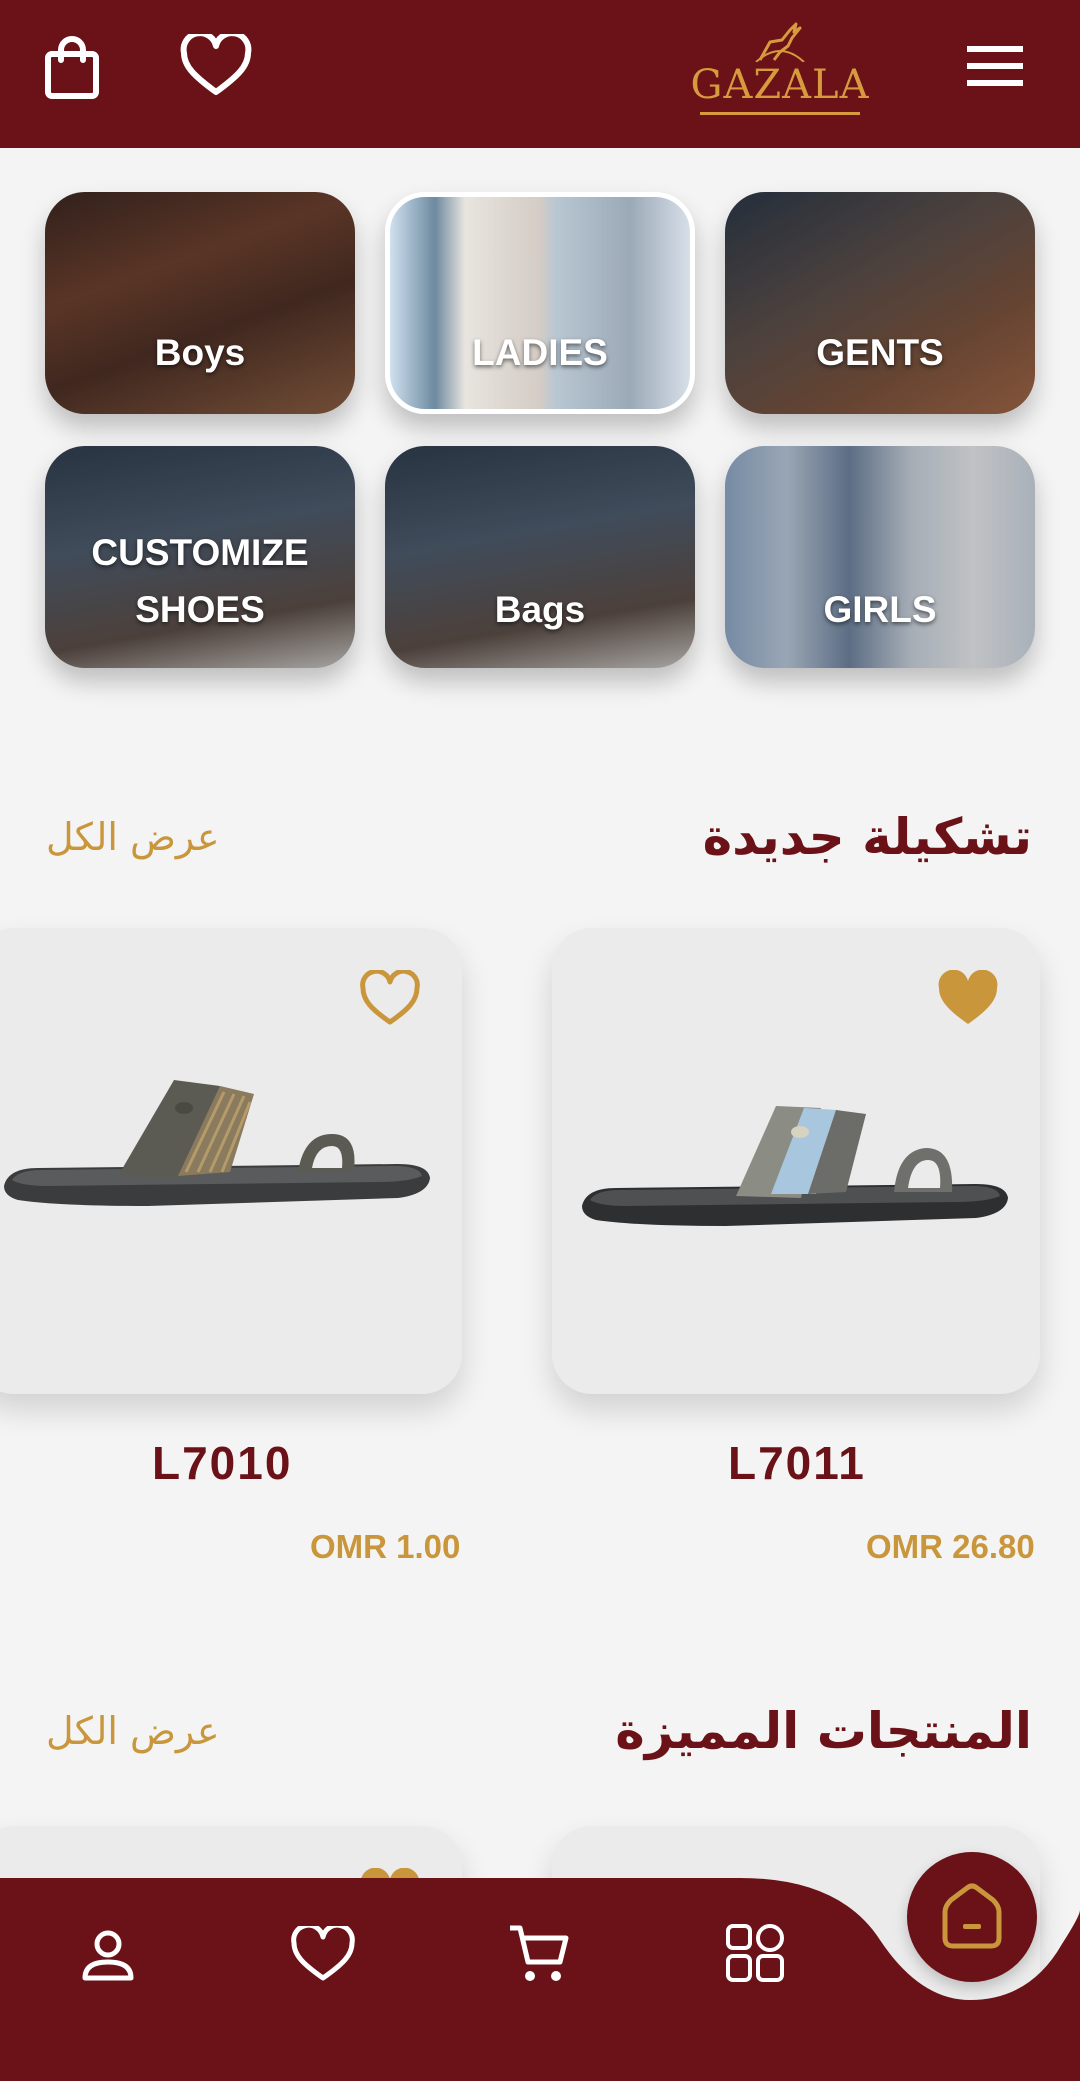 This screenshot has width=1080, height=2081. Describe the element at coordinates (216, 66) in the screenshot. I see `heart-icon` at that location.